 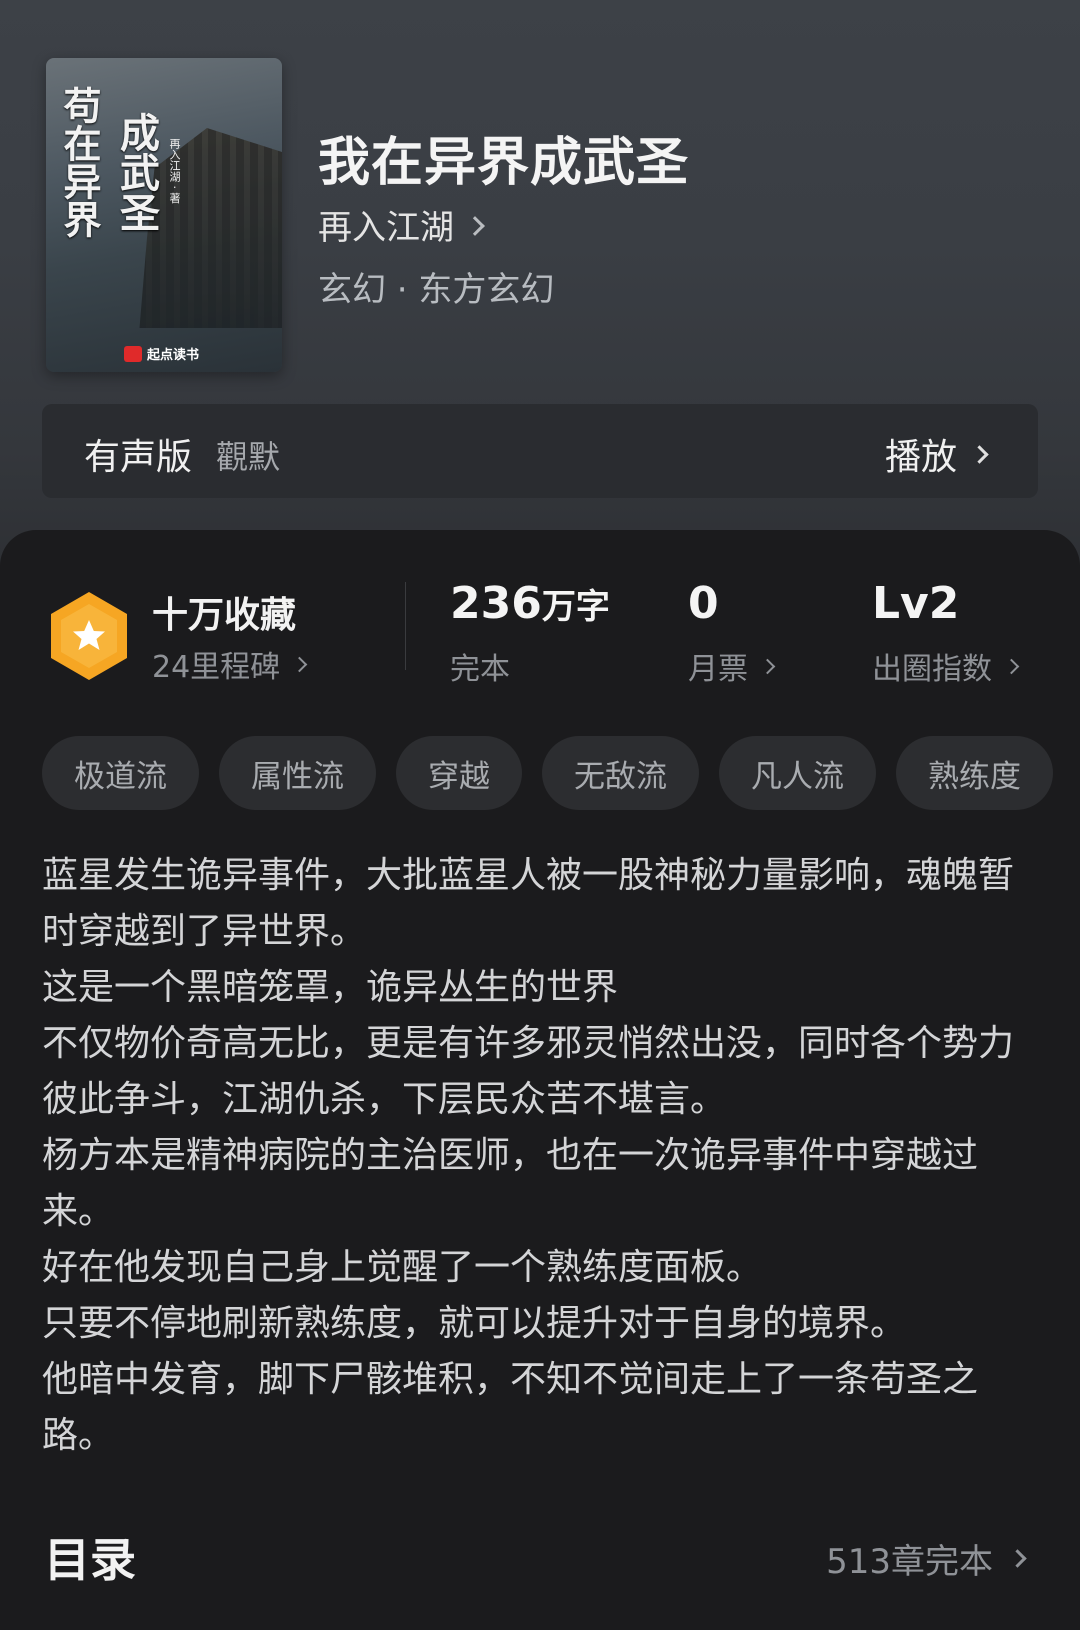 What do you see at coordinates (916, 603) in the screenshot?
I see `level-value: Lv2` at bounding box center [916, 603].